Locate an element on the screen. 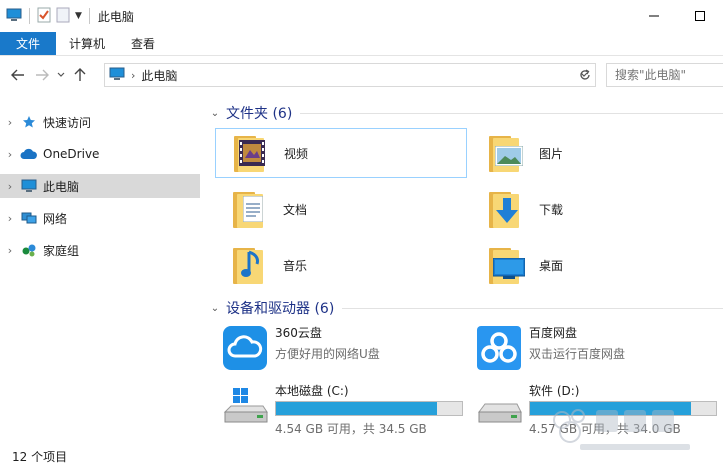 The width and height of the screenshot is (723, 468). address-bar: › 此电脑 is located at coordinates (350, 75).